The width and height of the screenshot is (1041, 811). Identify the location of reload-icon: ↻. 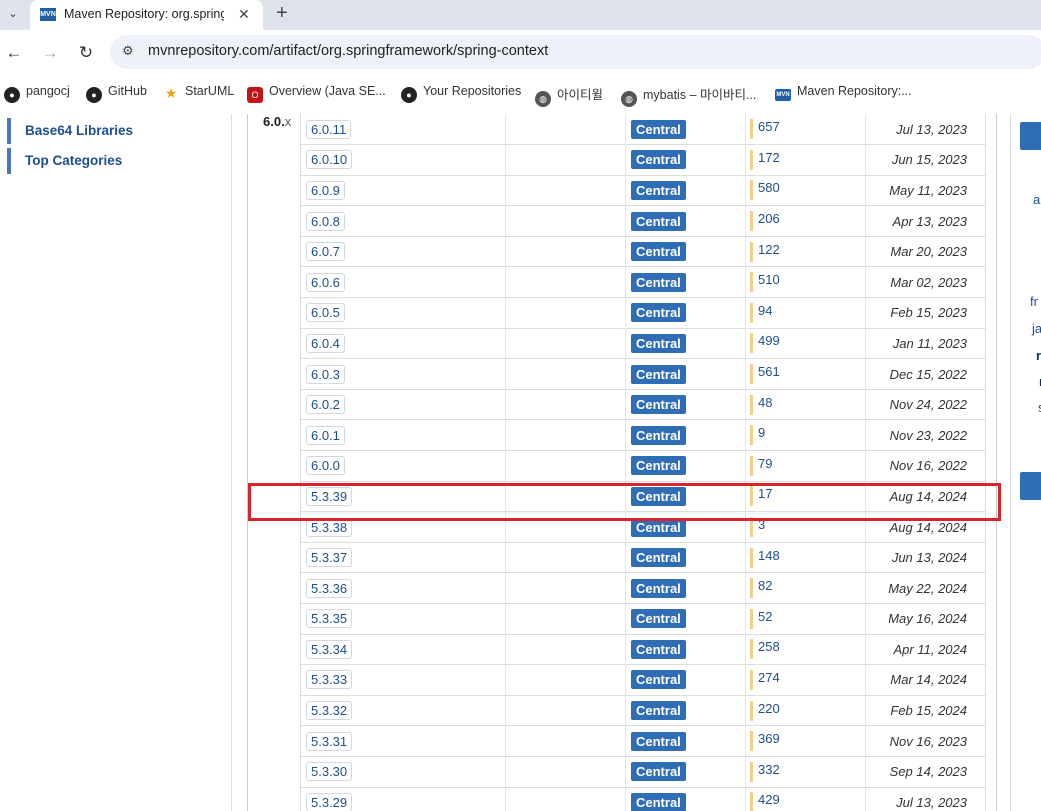
(86, 53).